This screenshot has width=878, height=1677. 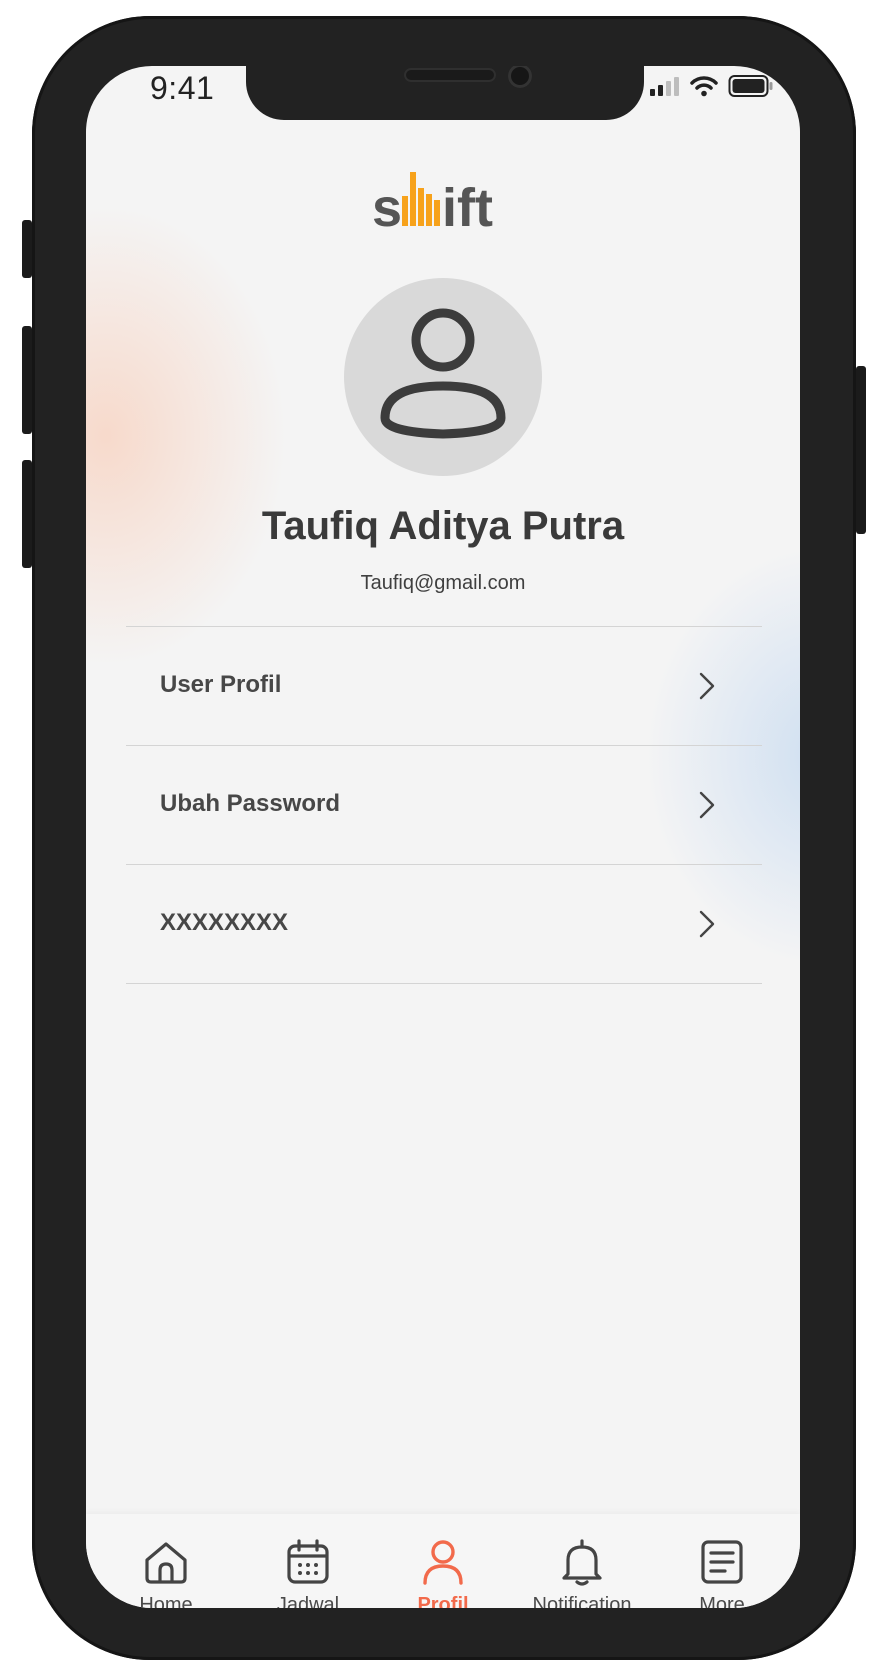 What do you see at coordinates (443, 583) in the screenshot?
I see `user-email: Taufiq@gmail.com` at bounding box center [443, 583].